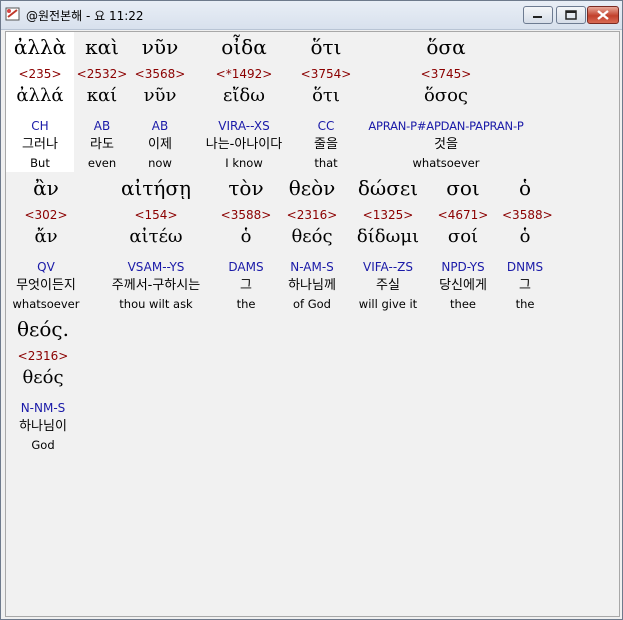 The height and width of the screenshot is (620, 623). Describe the element at coordinates (463, 242) in the screenshot. I see `word-block: σοι <4671> σοί NPD-YS 당신에게 thee` at that location.